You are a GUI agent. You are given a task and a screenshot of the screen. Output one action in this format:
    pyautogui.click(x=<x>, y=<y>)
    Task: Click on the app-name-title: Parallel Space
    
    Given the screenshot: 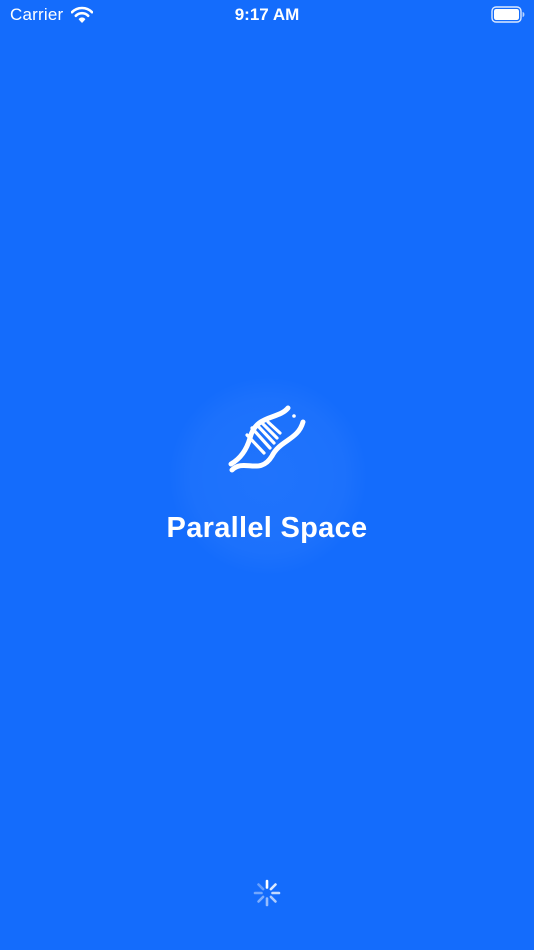 What is the action you would take?
    pyautogui.click(x=267, y=528)
    